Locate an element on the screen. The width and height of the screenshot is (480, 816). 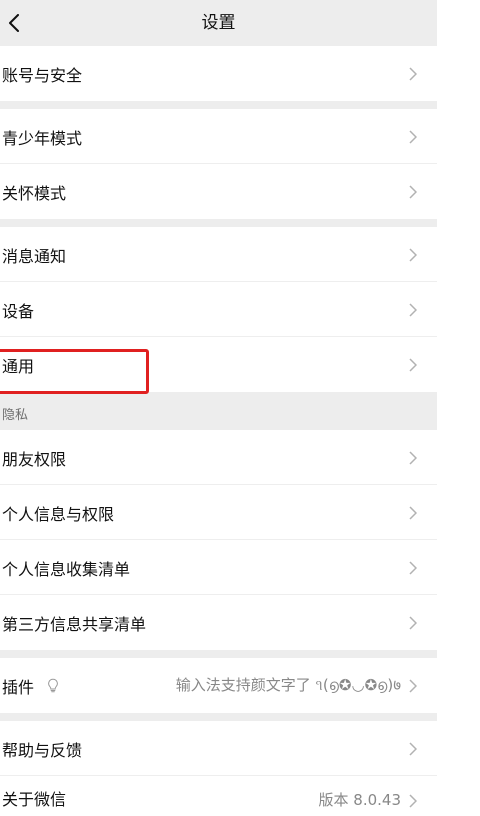
page-title: 设置 is located at coordinates (218, 23).